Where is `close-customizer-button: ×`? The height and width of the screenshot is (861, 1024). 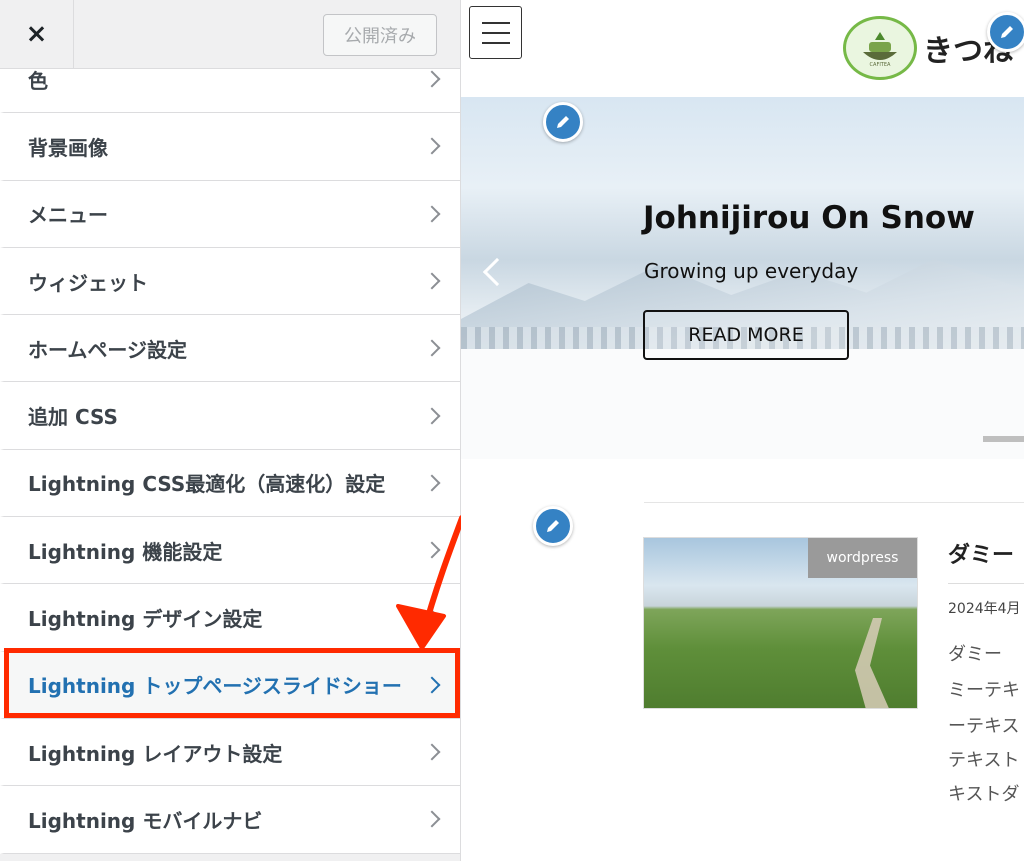
close-customizer-button: × is located at coordinates (37, 34).